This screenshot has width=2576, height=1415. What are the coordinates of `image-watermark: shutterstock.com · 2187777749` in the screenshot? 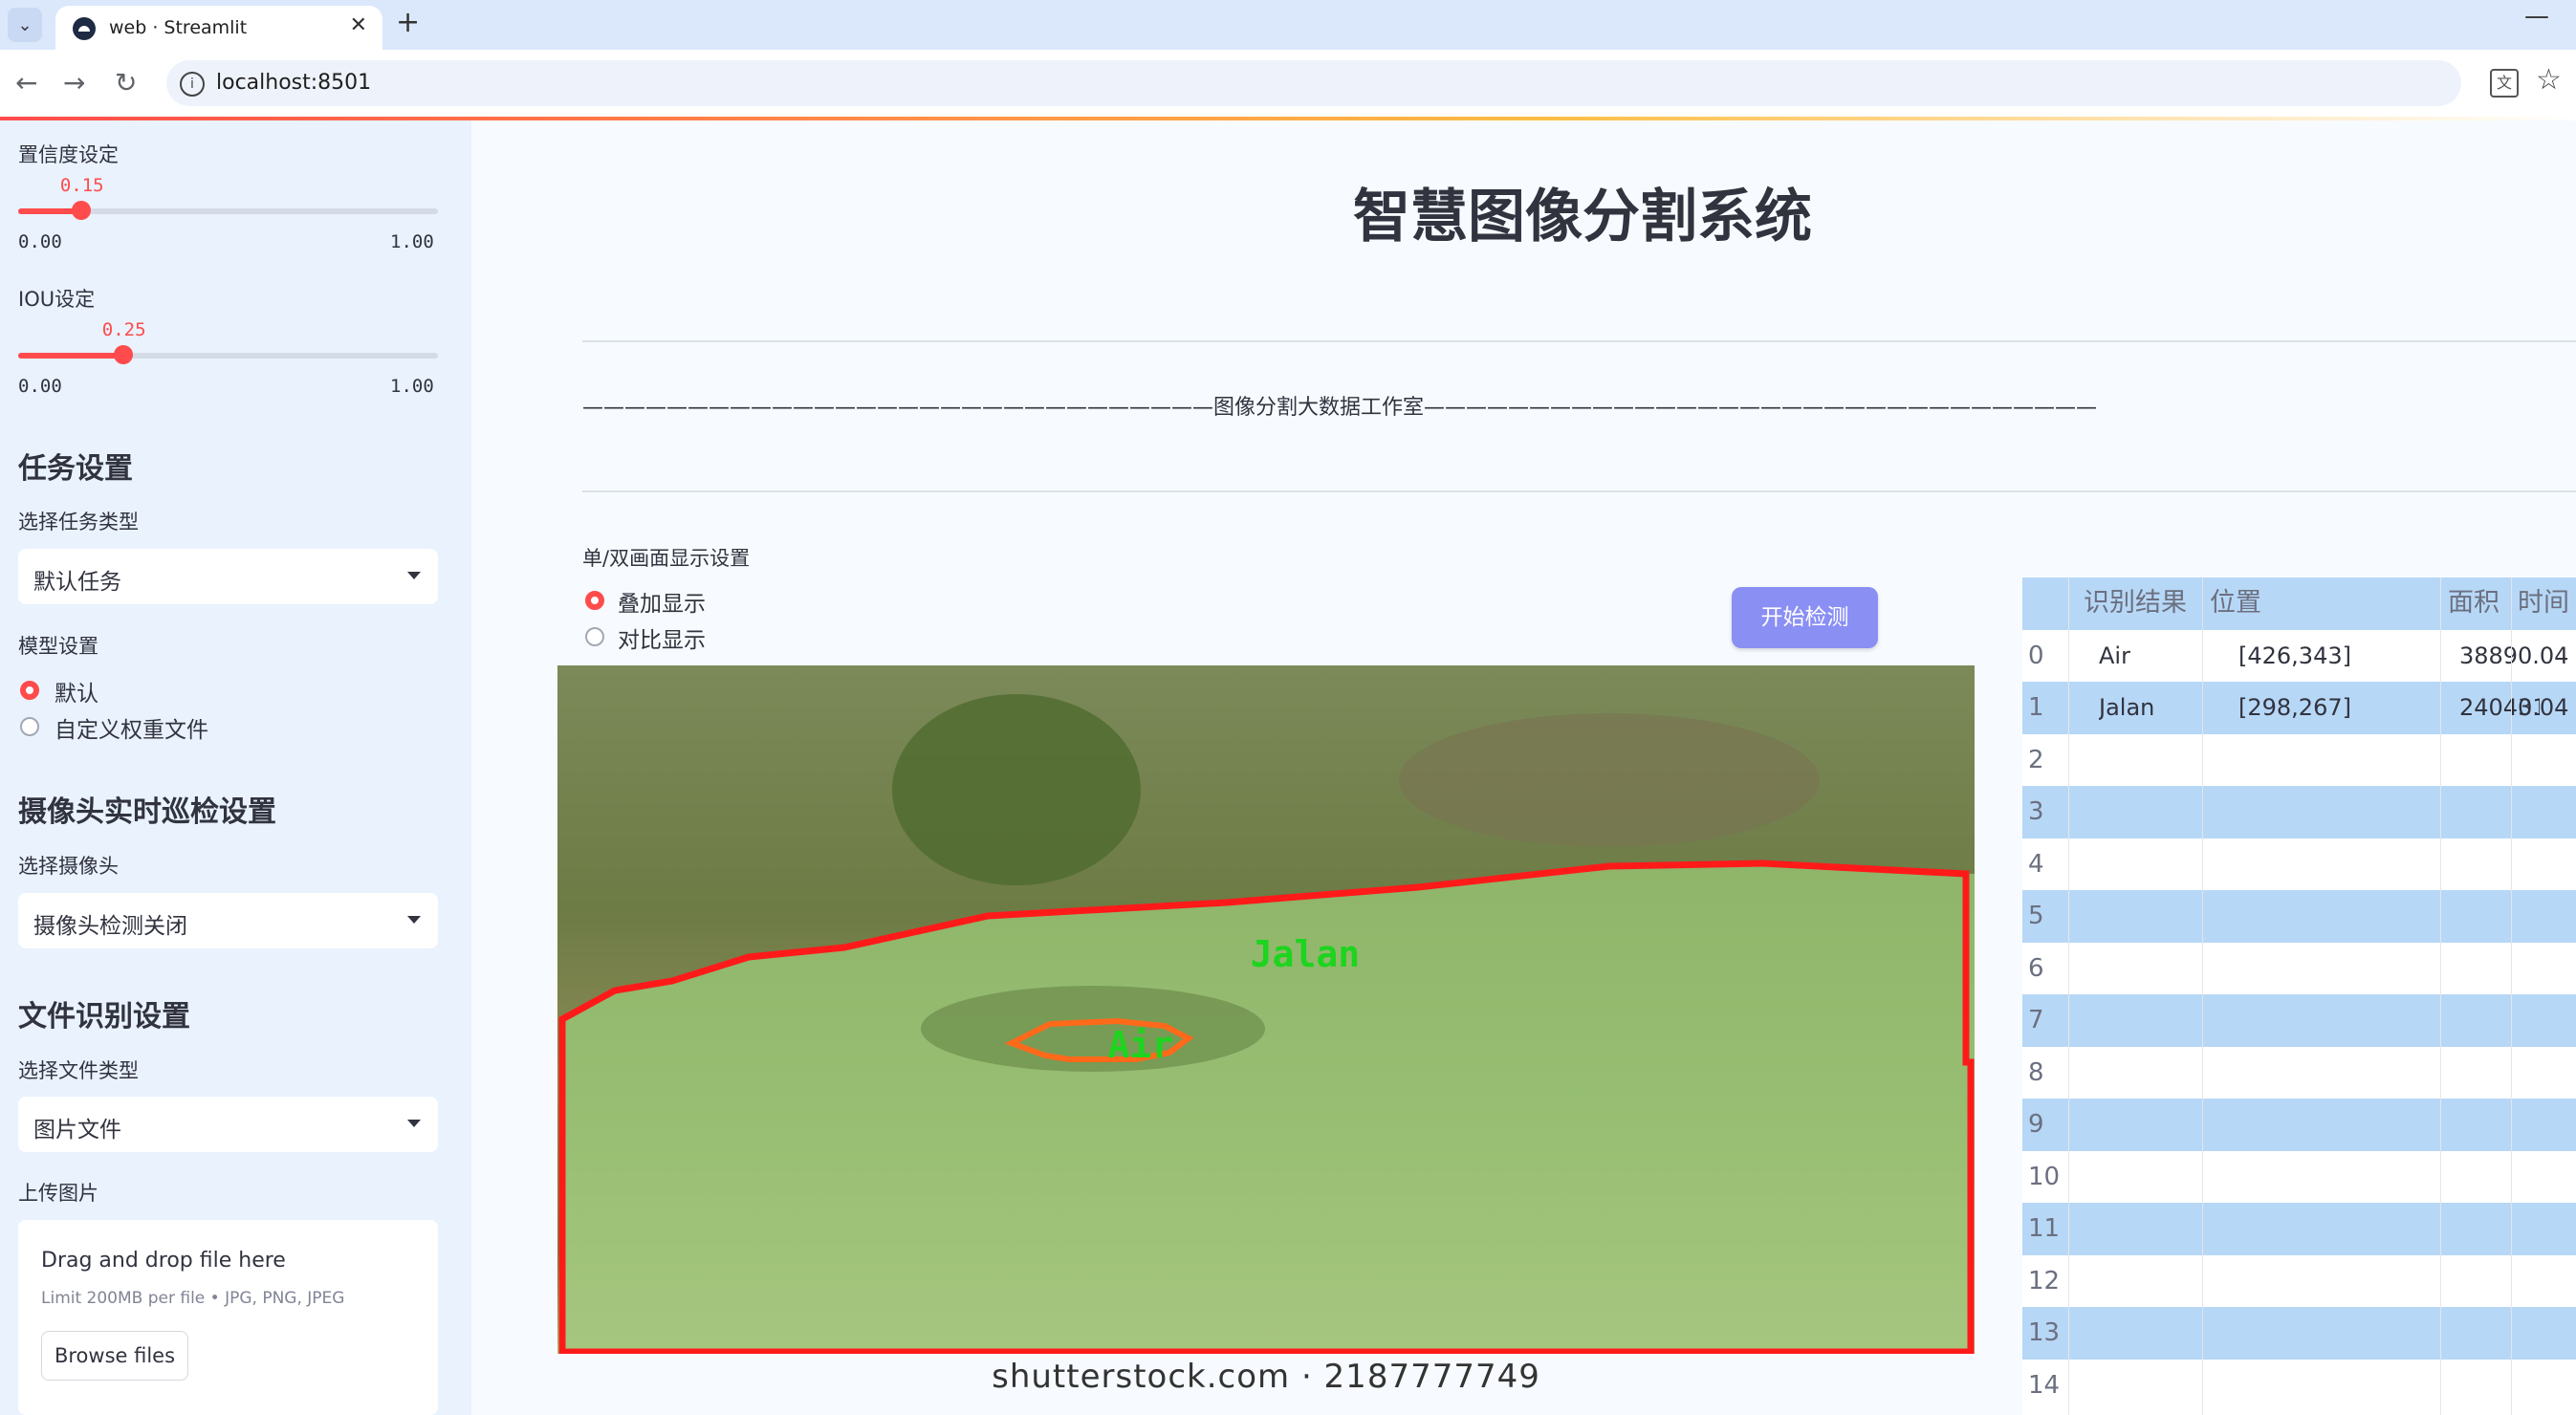 It's located at (1266, 1377).